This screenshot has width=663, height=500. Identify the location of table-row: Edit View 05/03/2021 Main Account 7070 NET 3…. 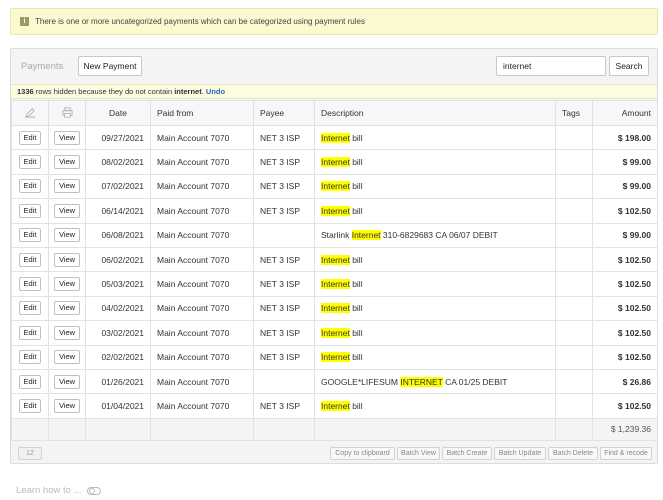
(334, 284).